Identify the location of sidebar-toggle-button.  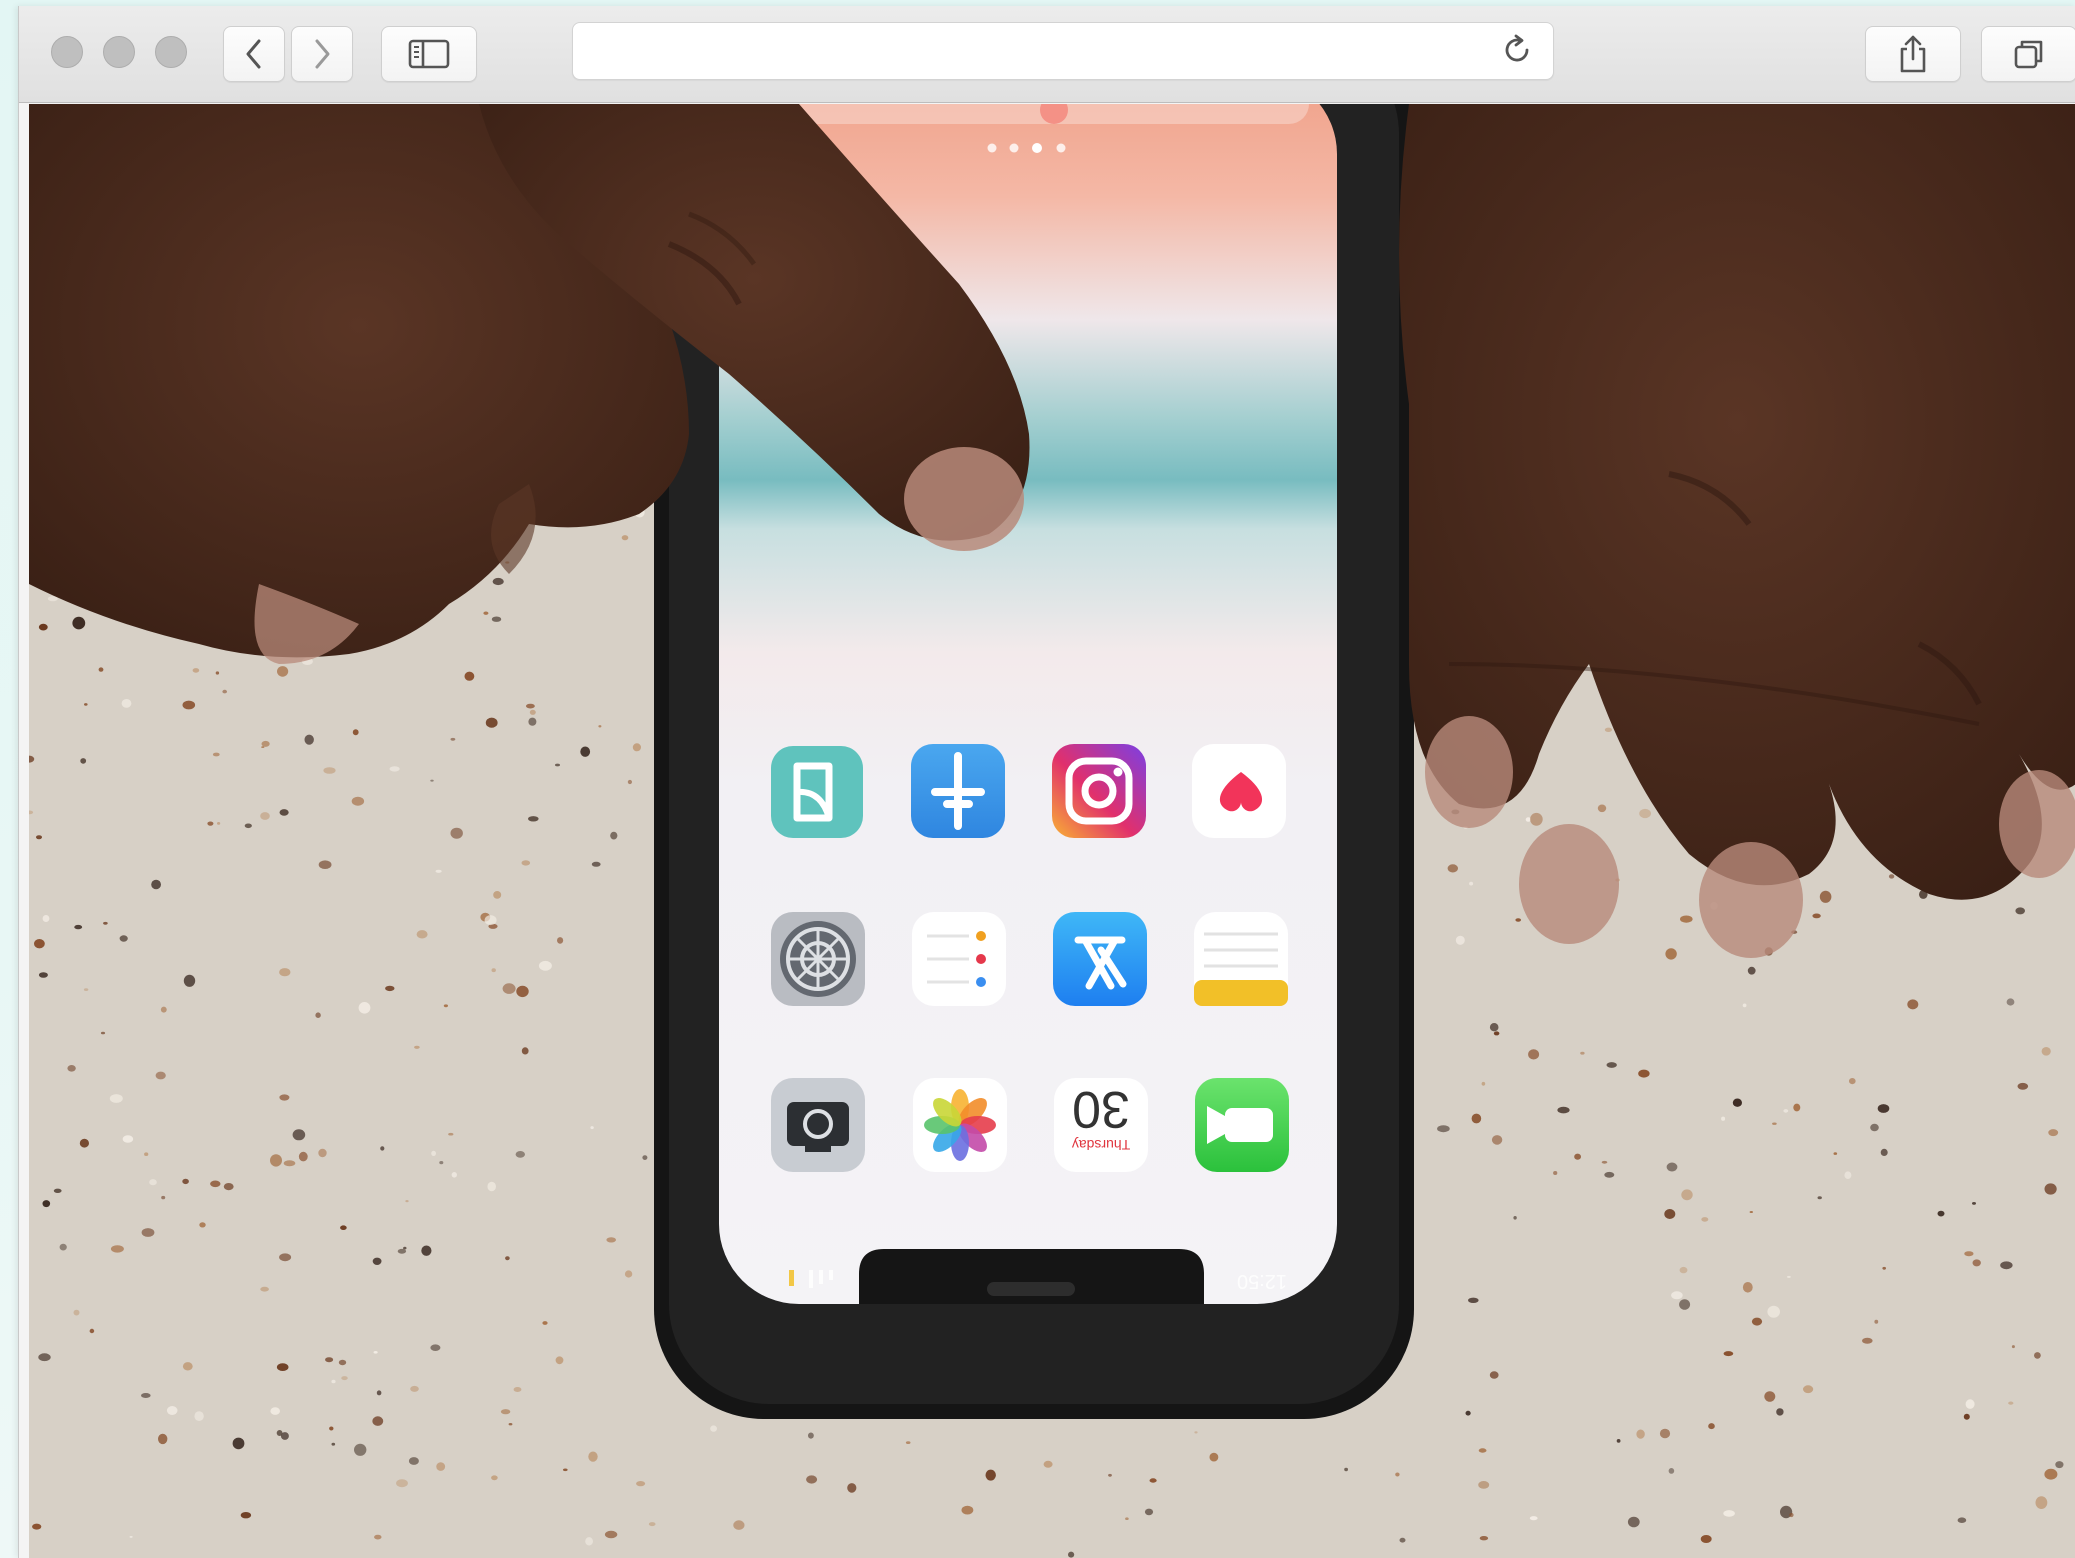
(429, 54).